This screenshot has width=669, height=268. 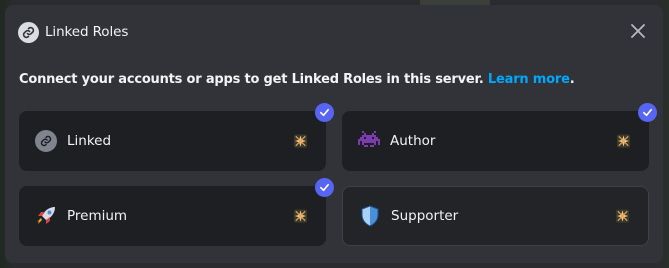 What do you see at coordinates (46, 216) in the screenshot?
I see `rocket-icon` at bounding box center [46, 216].